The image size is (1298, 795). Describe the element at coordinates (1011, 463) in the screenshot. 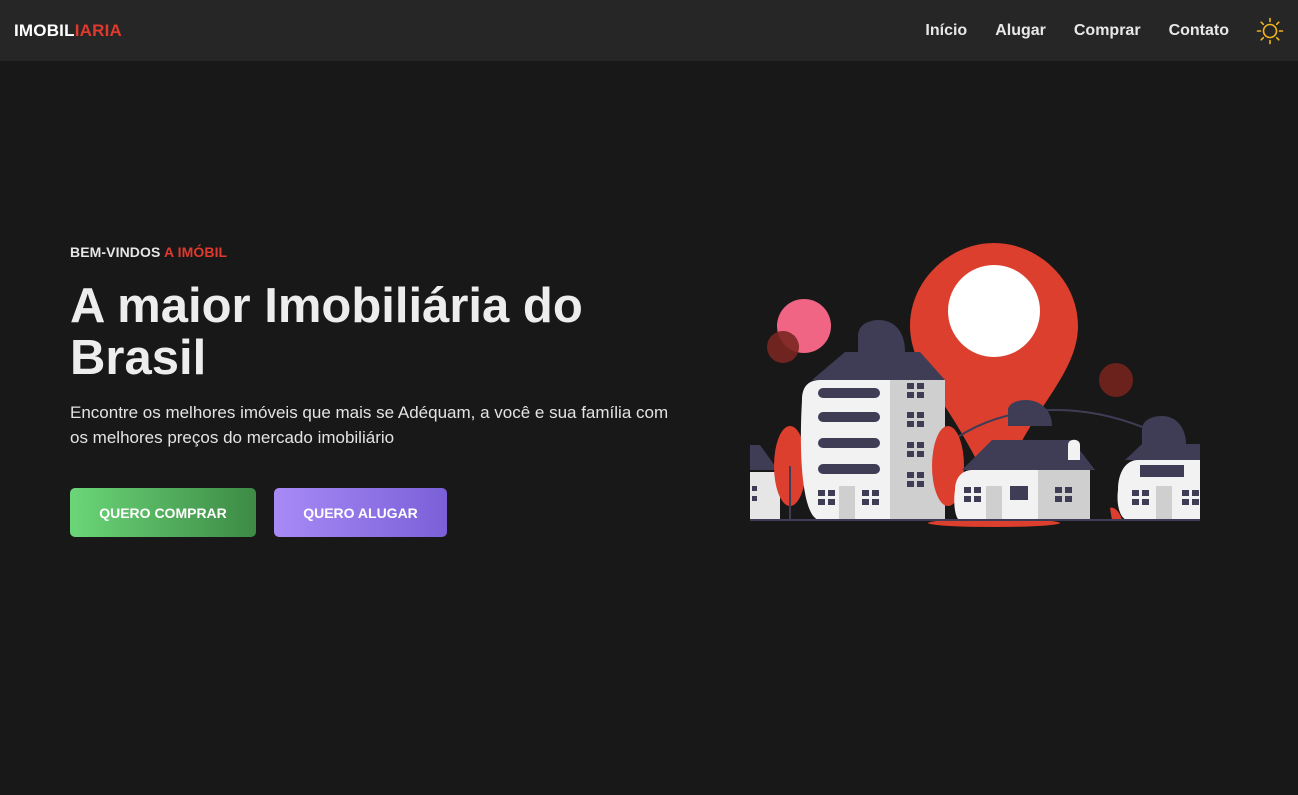

I see `center-house` at that location.